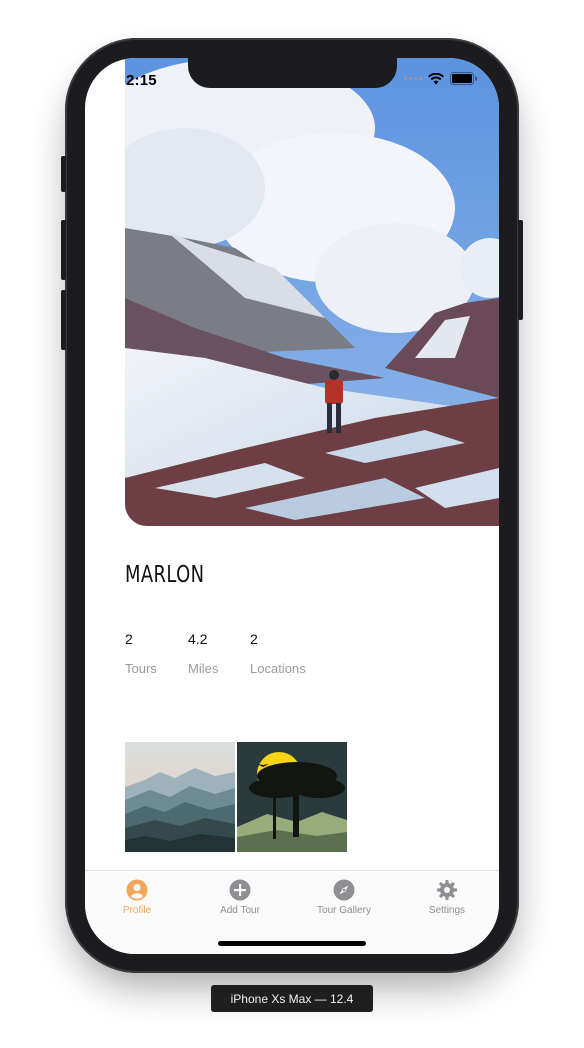 The width and height of the screenshot is (584, 1048). What do you see at coordinates (447, 890) in the screenshot?
I see `gear-icon` at bounding box center [447, 890].